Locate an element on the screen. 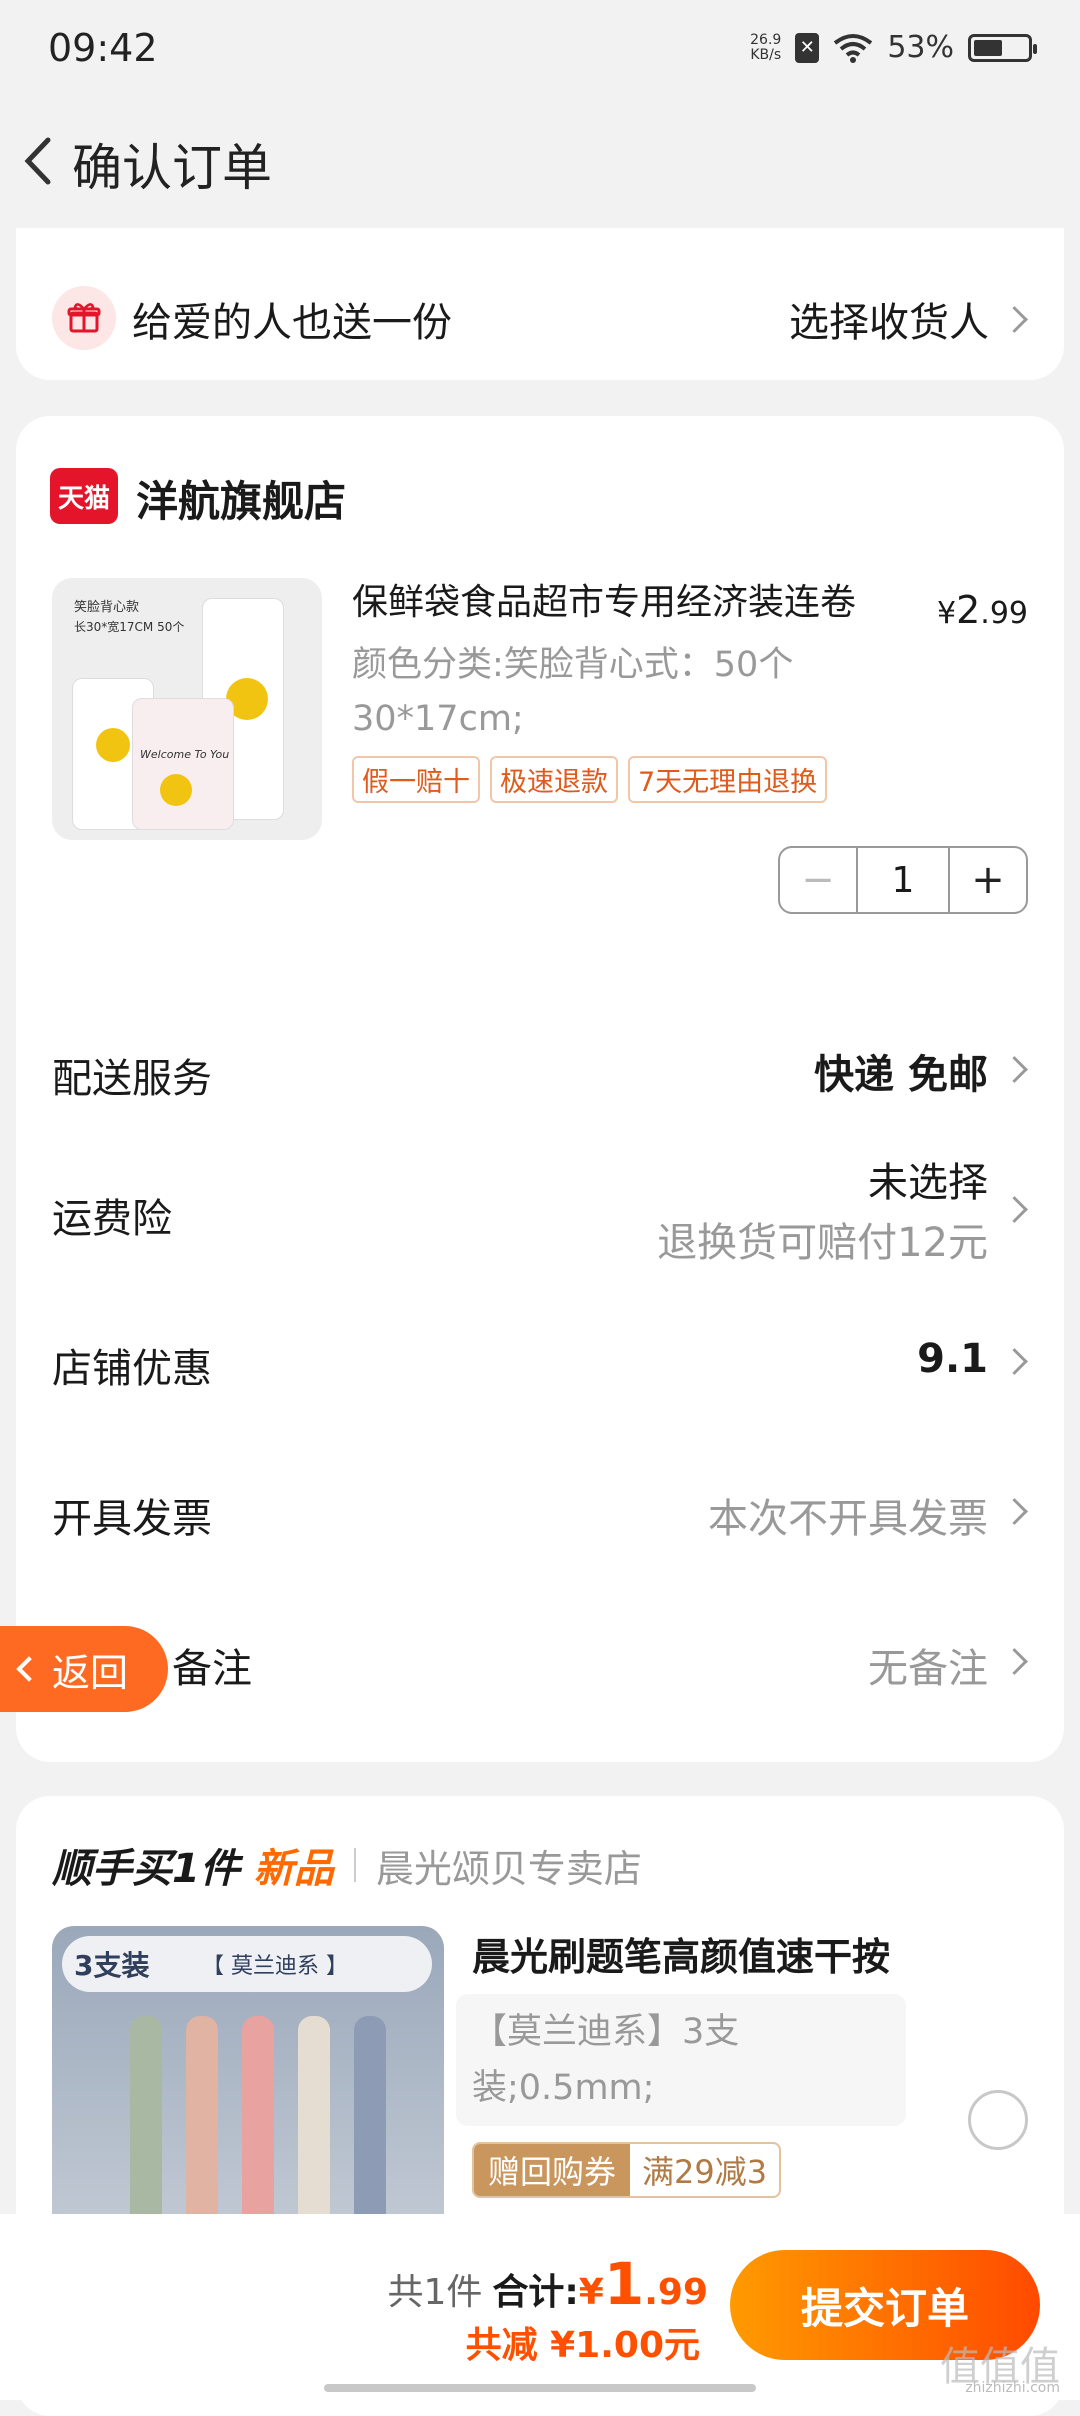 Image resolution: width=1080 pixels, height=2416 pixels. shop-discount-row: 店铺优惠 9.1 is located at coordinates (540, 1356).